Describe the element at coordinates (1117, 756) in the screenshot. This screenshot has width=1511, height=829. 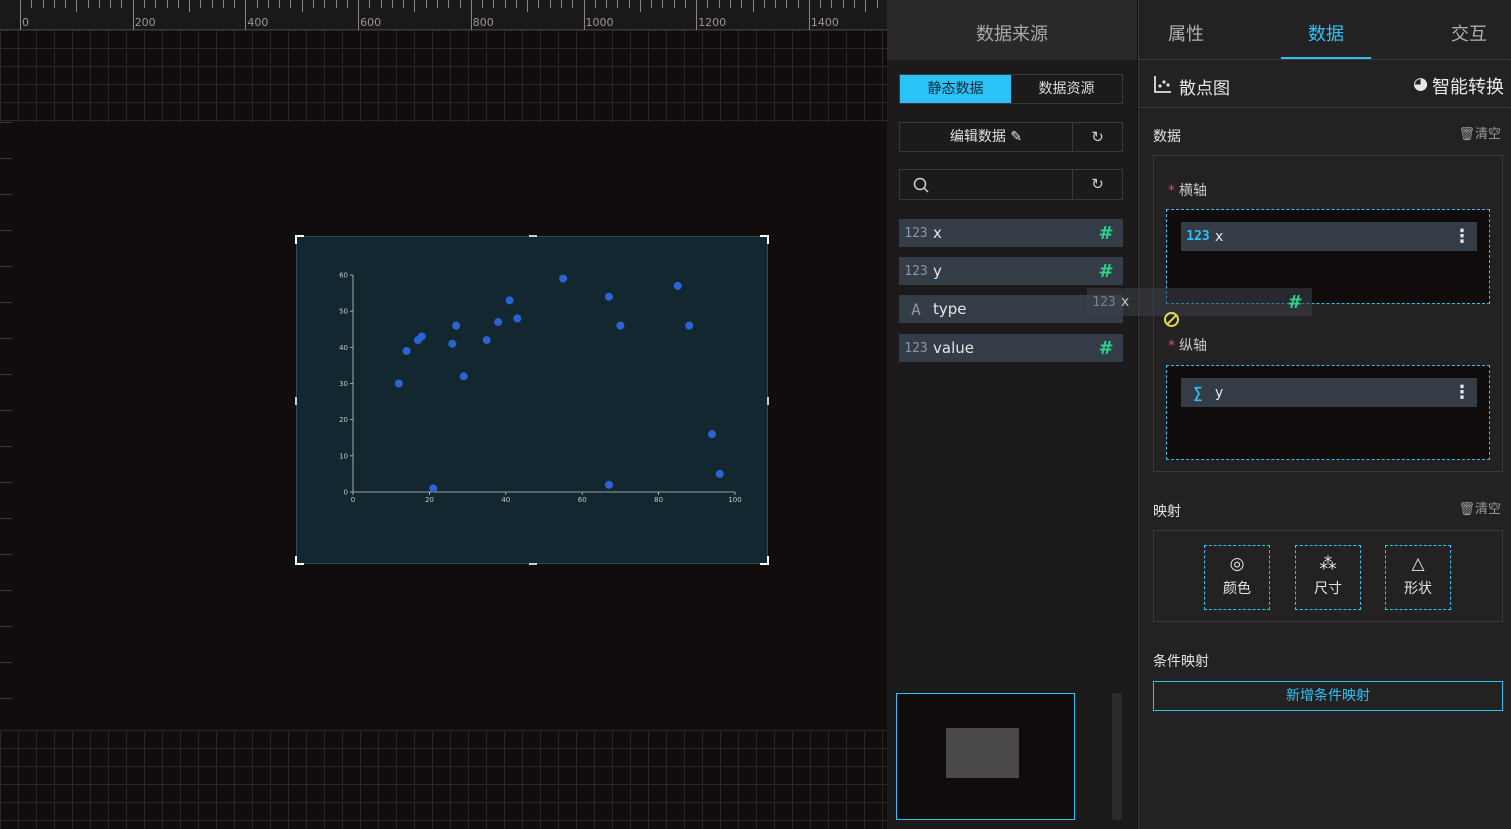
I see `minimap-scrollbar` at that location.